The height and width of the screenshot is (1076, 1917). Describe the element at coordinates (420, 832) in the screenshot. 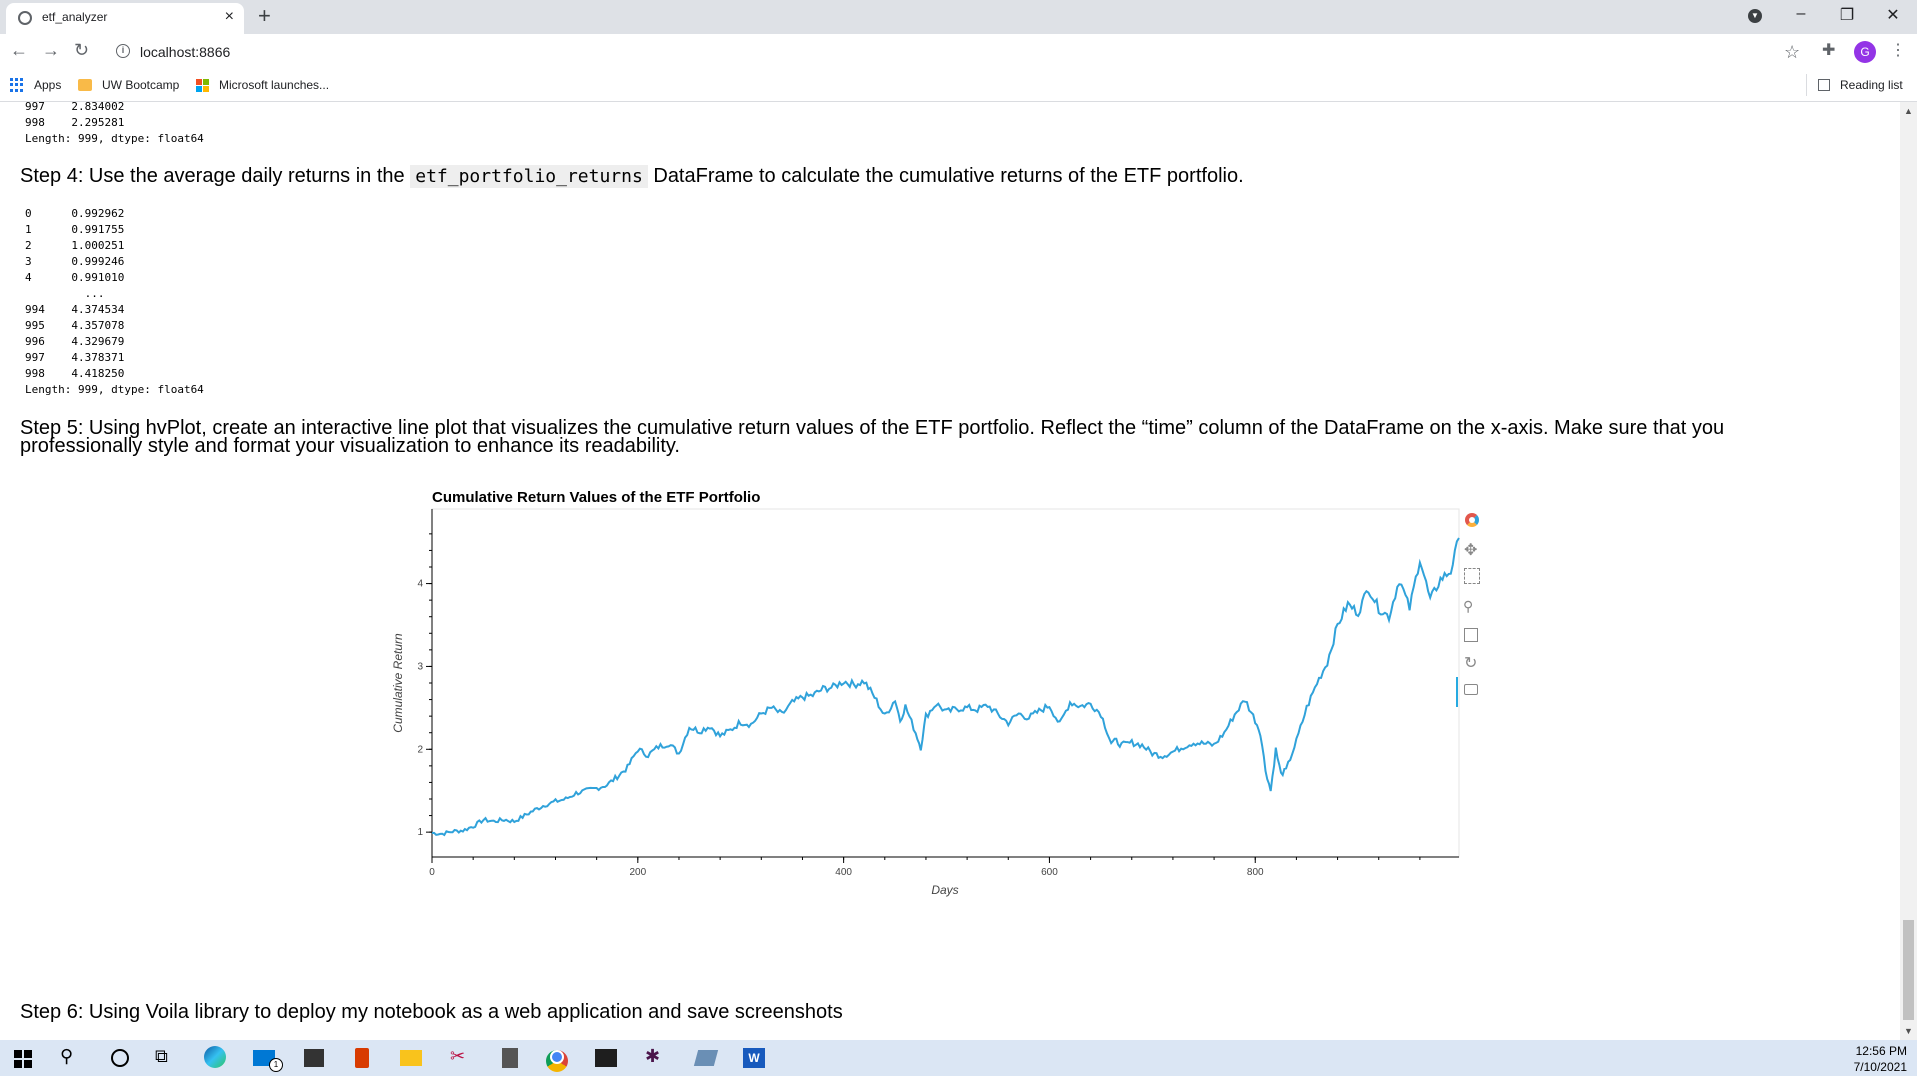

I see `y-tick-label: 1` at that location.